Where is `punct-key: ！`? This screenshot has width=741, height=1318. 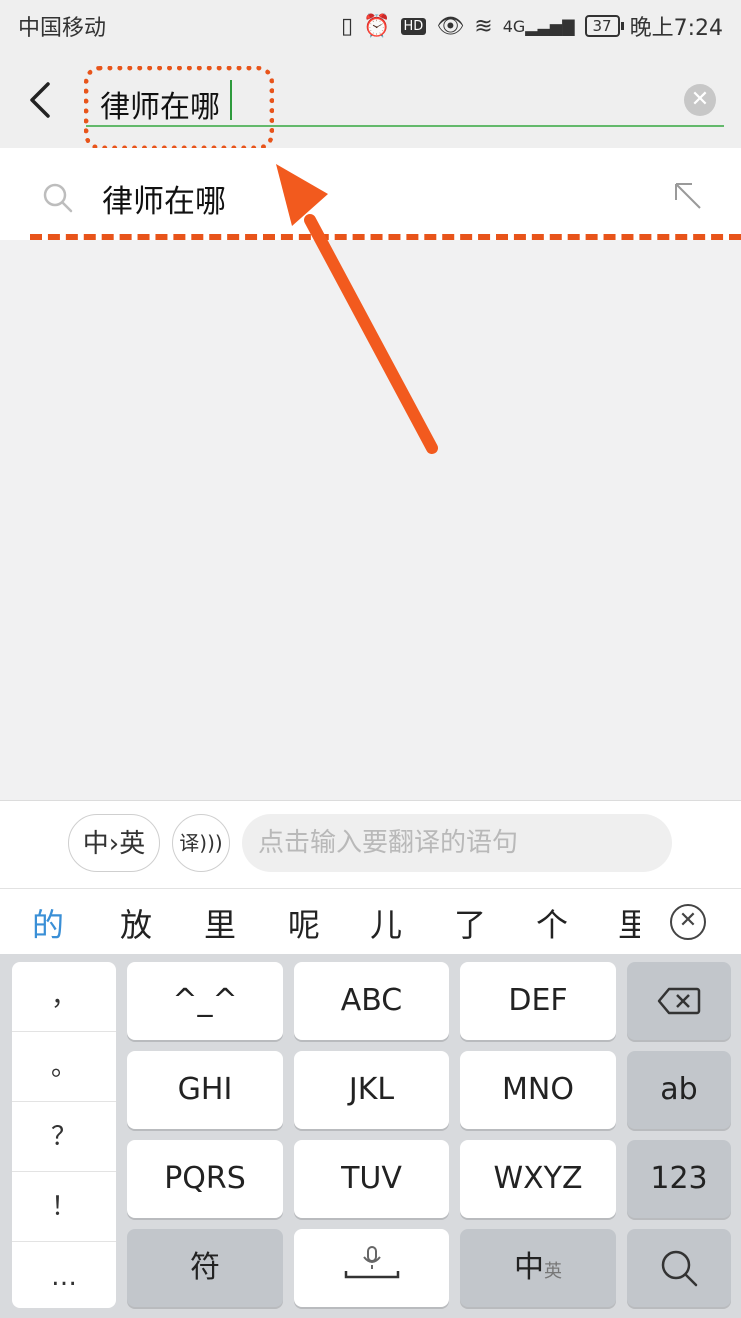 punct-key: ！ is located at coordinates (64, 1207).